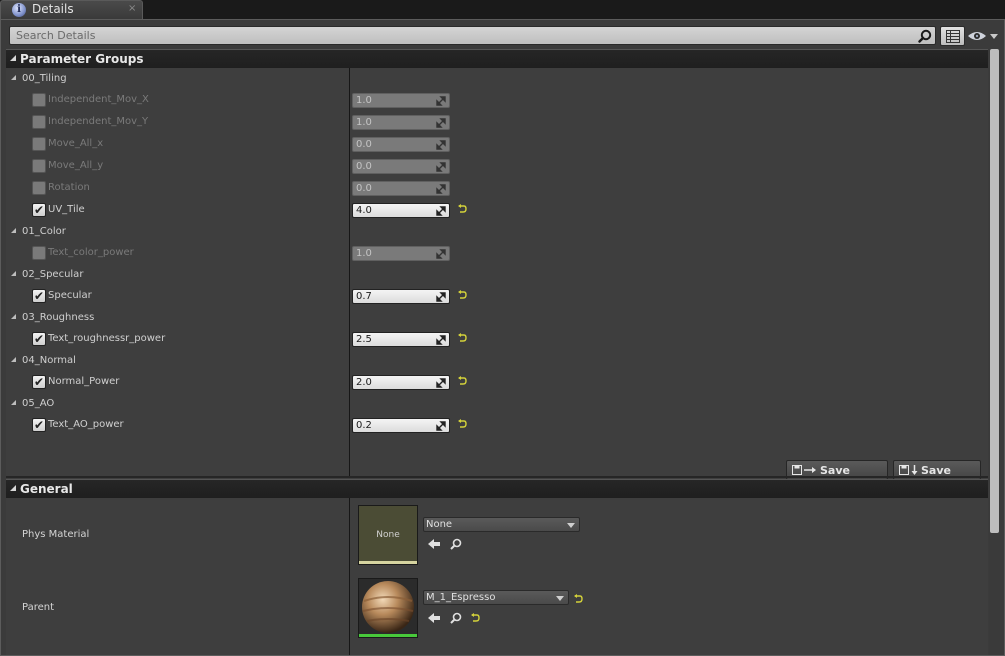 This screenshot has width=1005, height=656. Describe the element at coordinates (66, 209) in the screenshot. I see `param-label: UV_Tile` at that location.